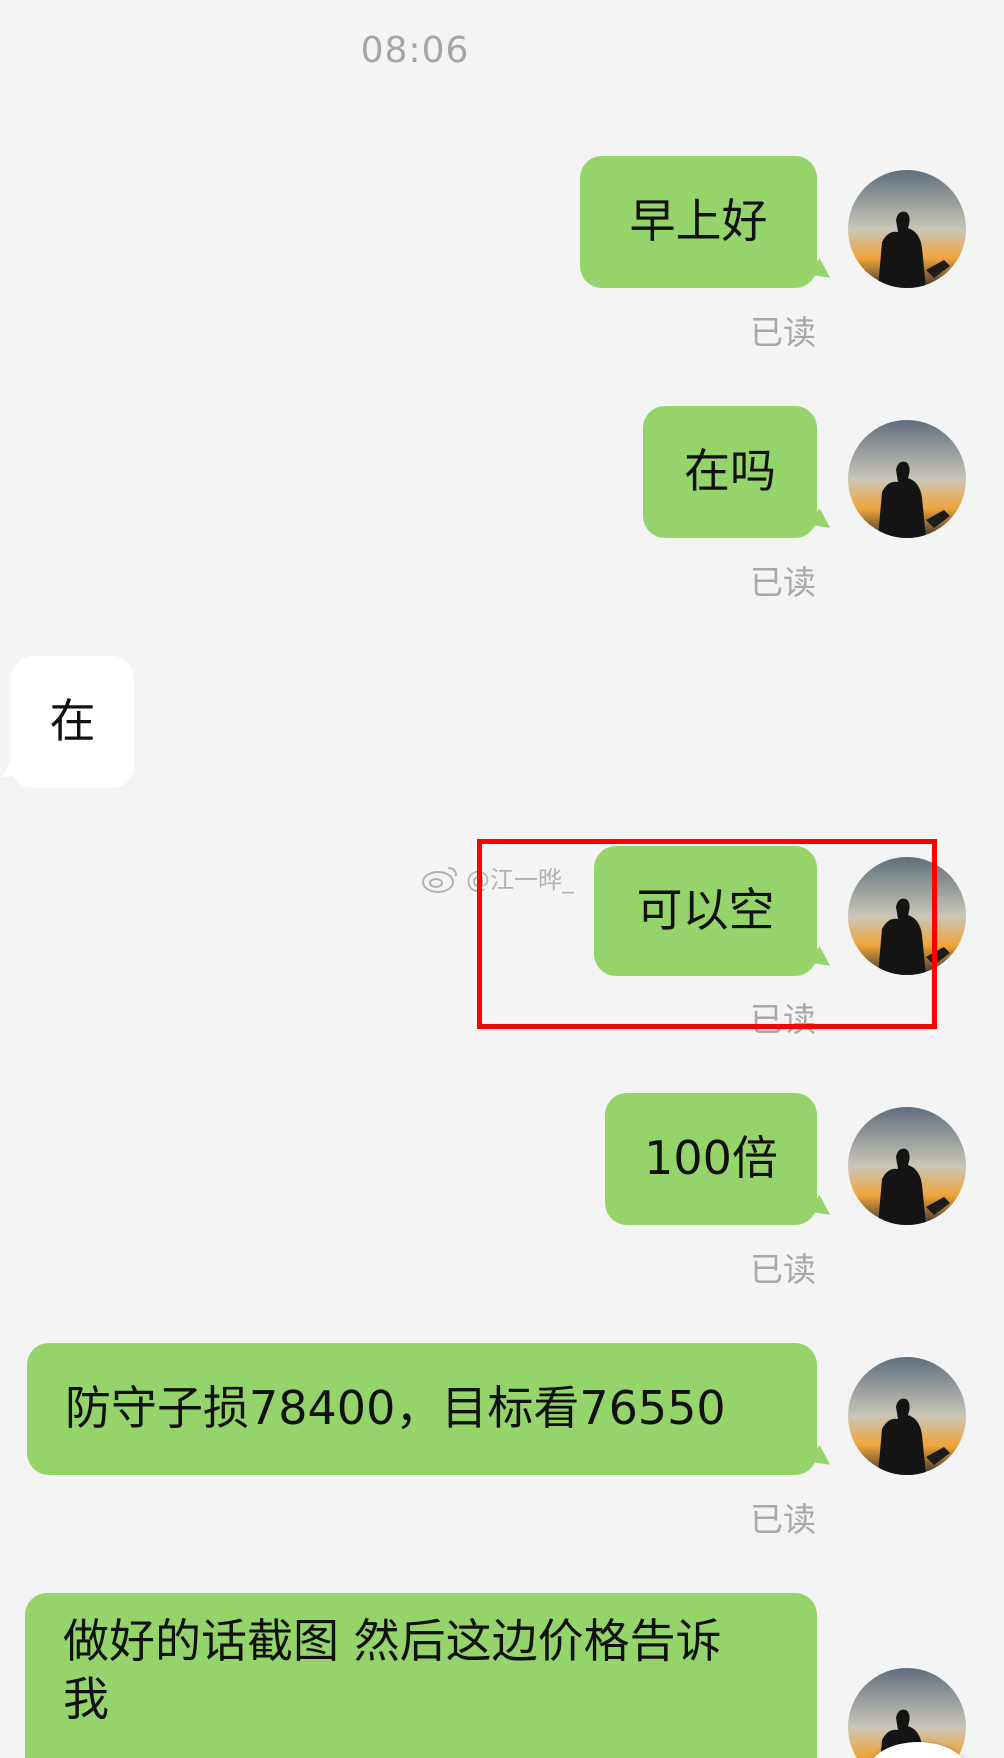  I want to click on message-text: 在吗, so click(730, 471).